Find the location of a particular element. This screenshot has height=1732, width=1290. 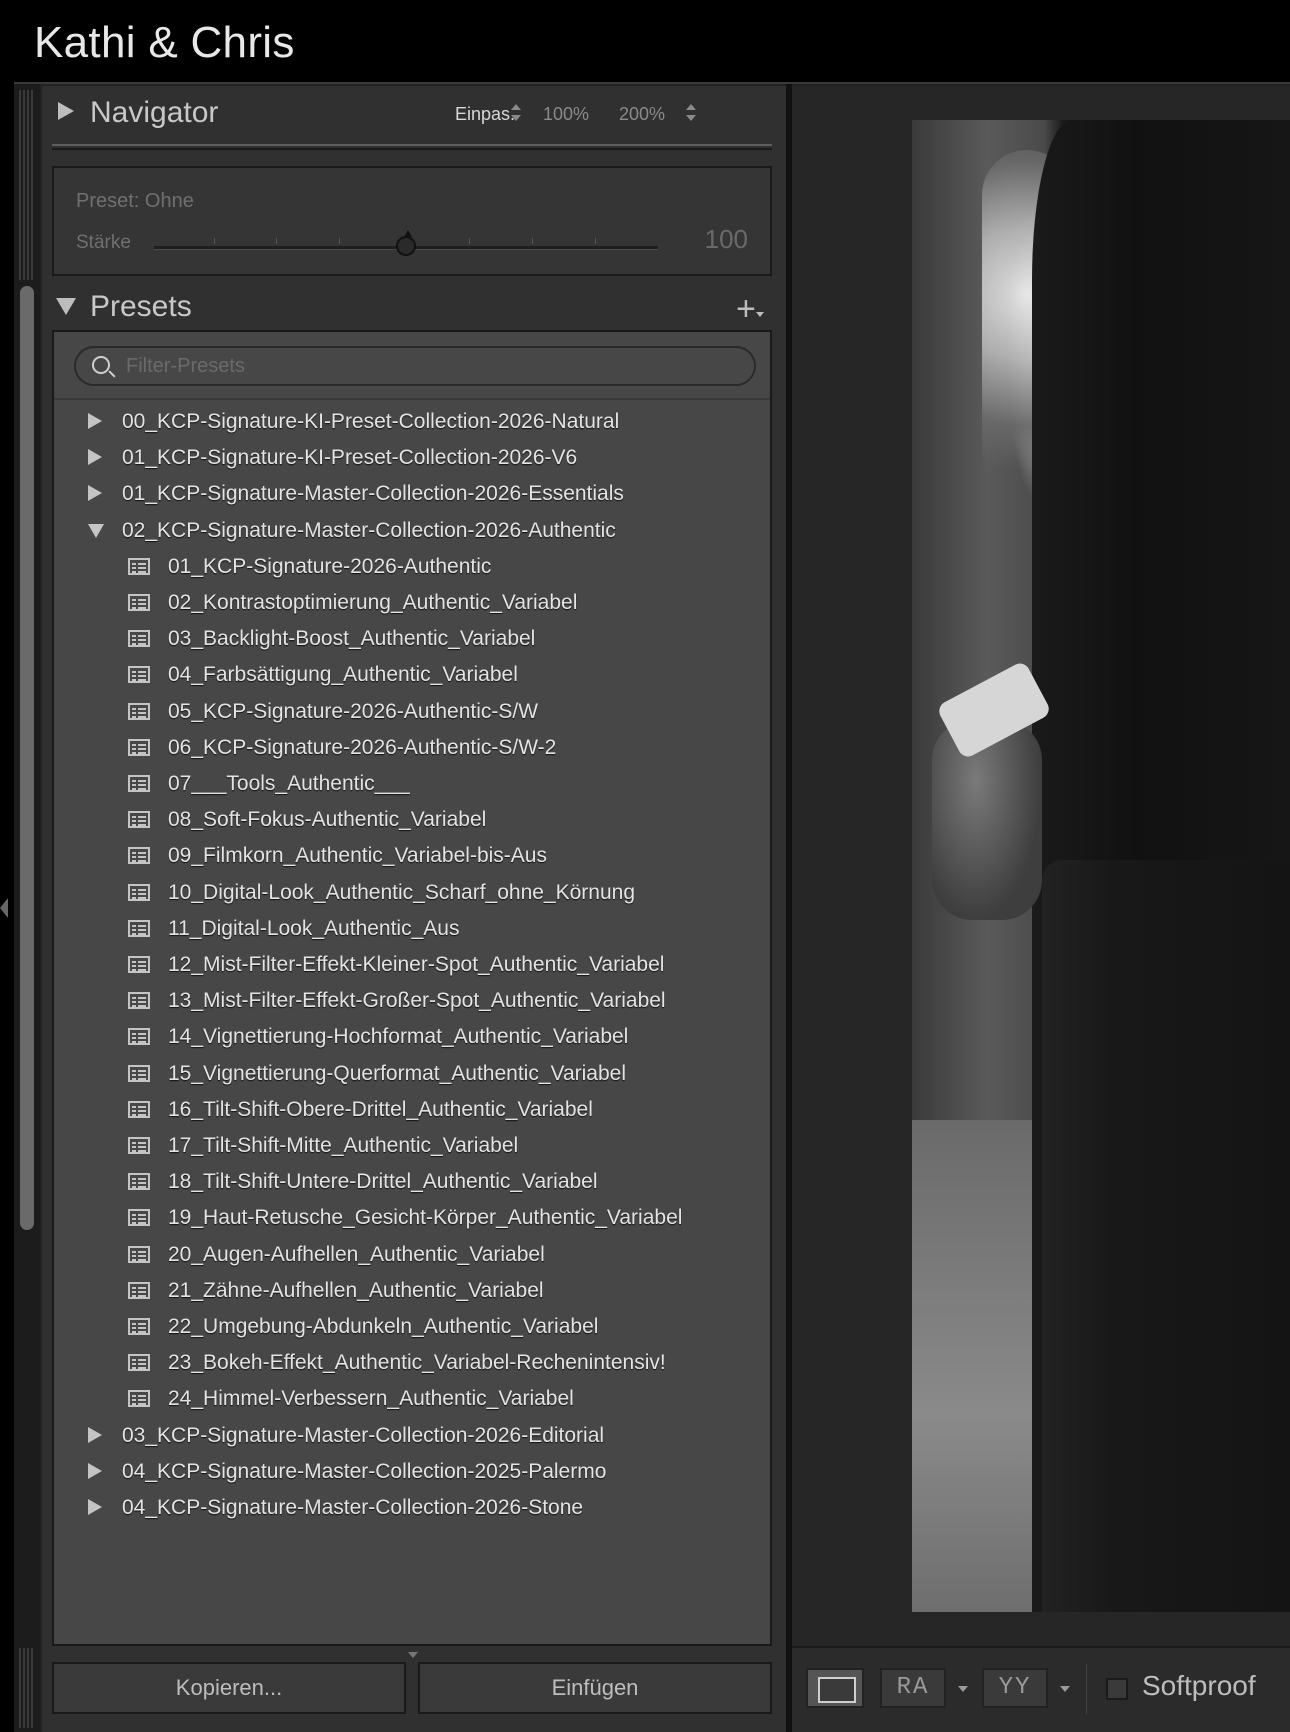

preset-item-label: 09_Filmkorn_Authentic_Variabel-bis-Aus is located at coordinates (357, 856).